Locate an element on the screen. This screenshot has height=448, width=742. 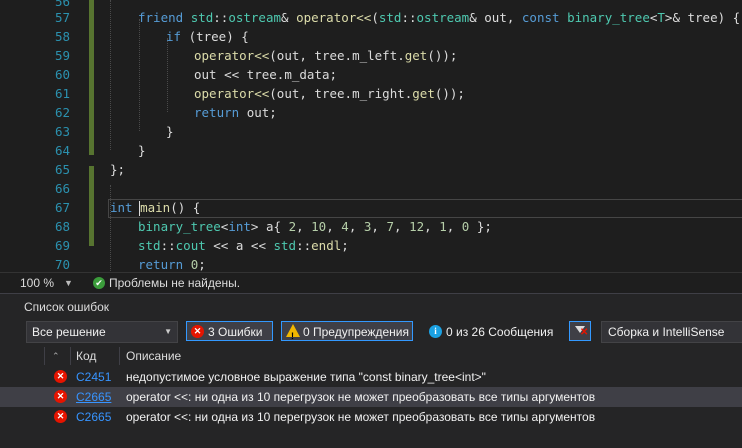
code-line-72: return 0; is located at coordinates (172, 264).